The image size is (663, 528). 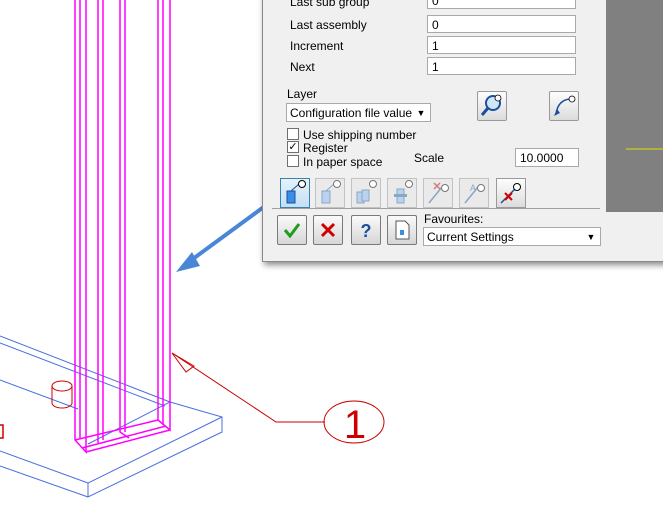 I want to click on tag-delete-icon, so click(x=510, y=193).